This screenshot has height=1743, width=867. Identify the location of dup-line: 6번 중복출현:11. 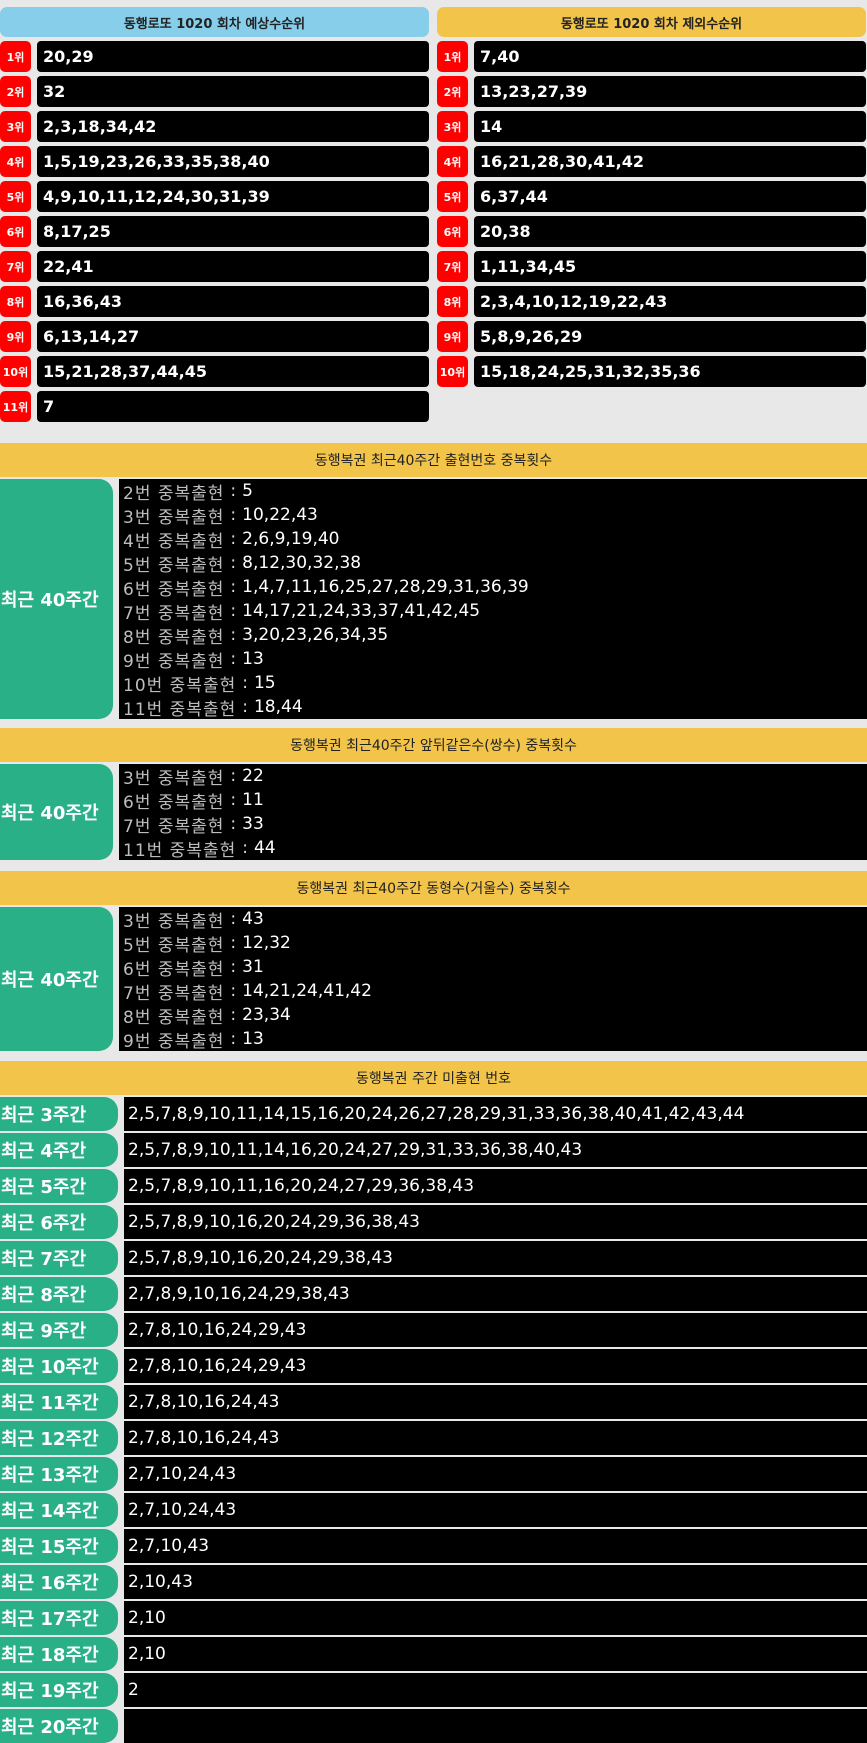
(495, 800).